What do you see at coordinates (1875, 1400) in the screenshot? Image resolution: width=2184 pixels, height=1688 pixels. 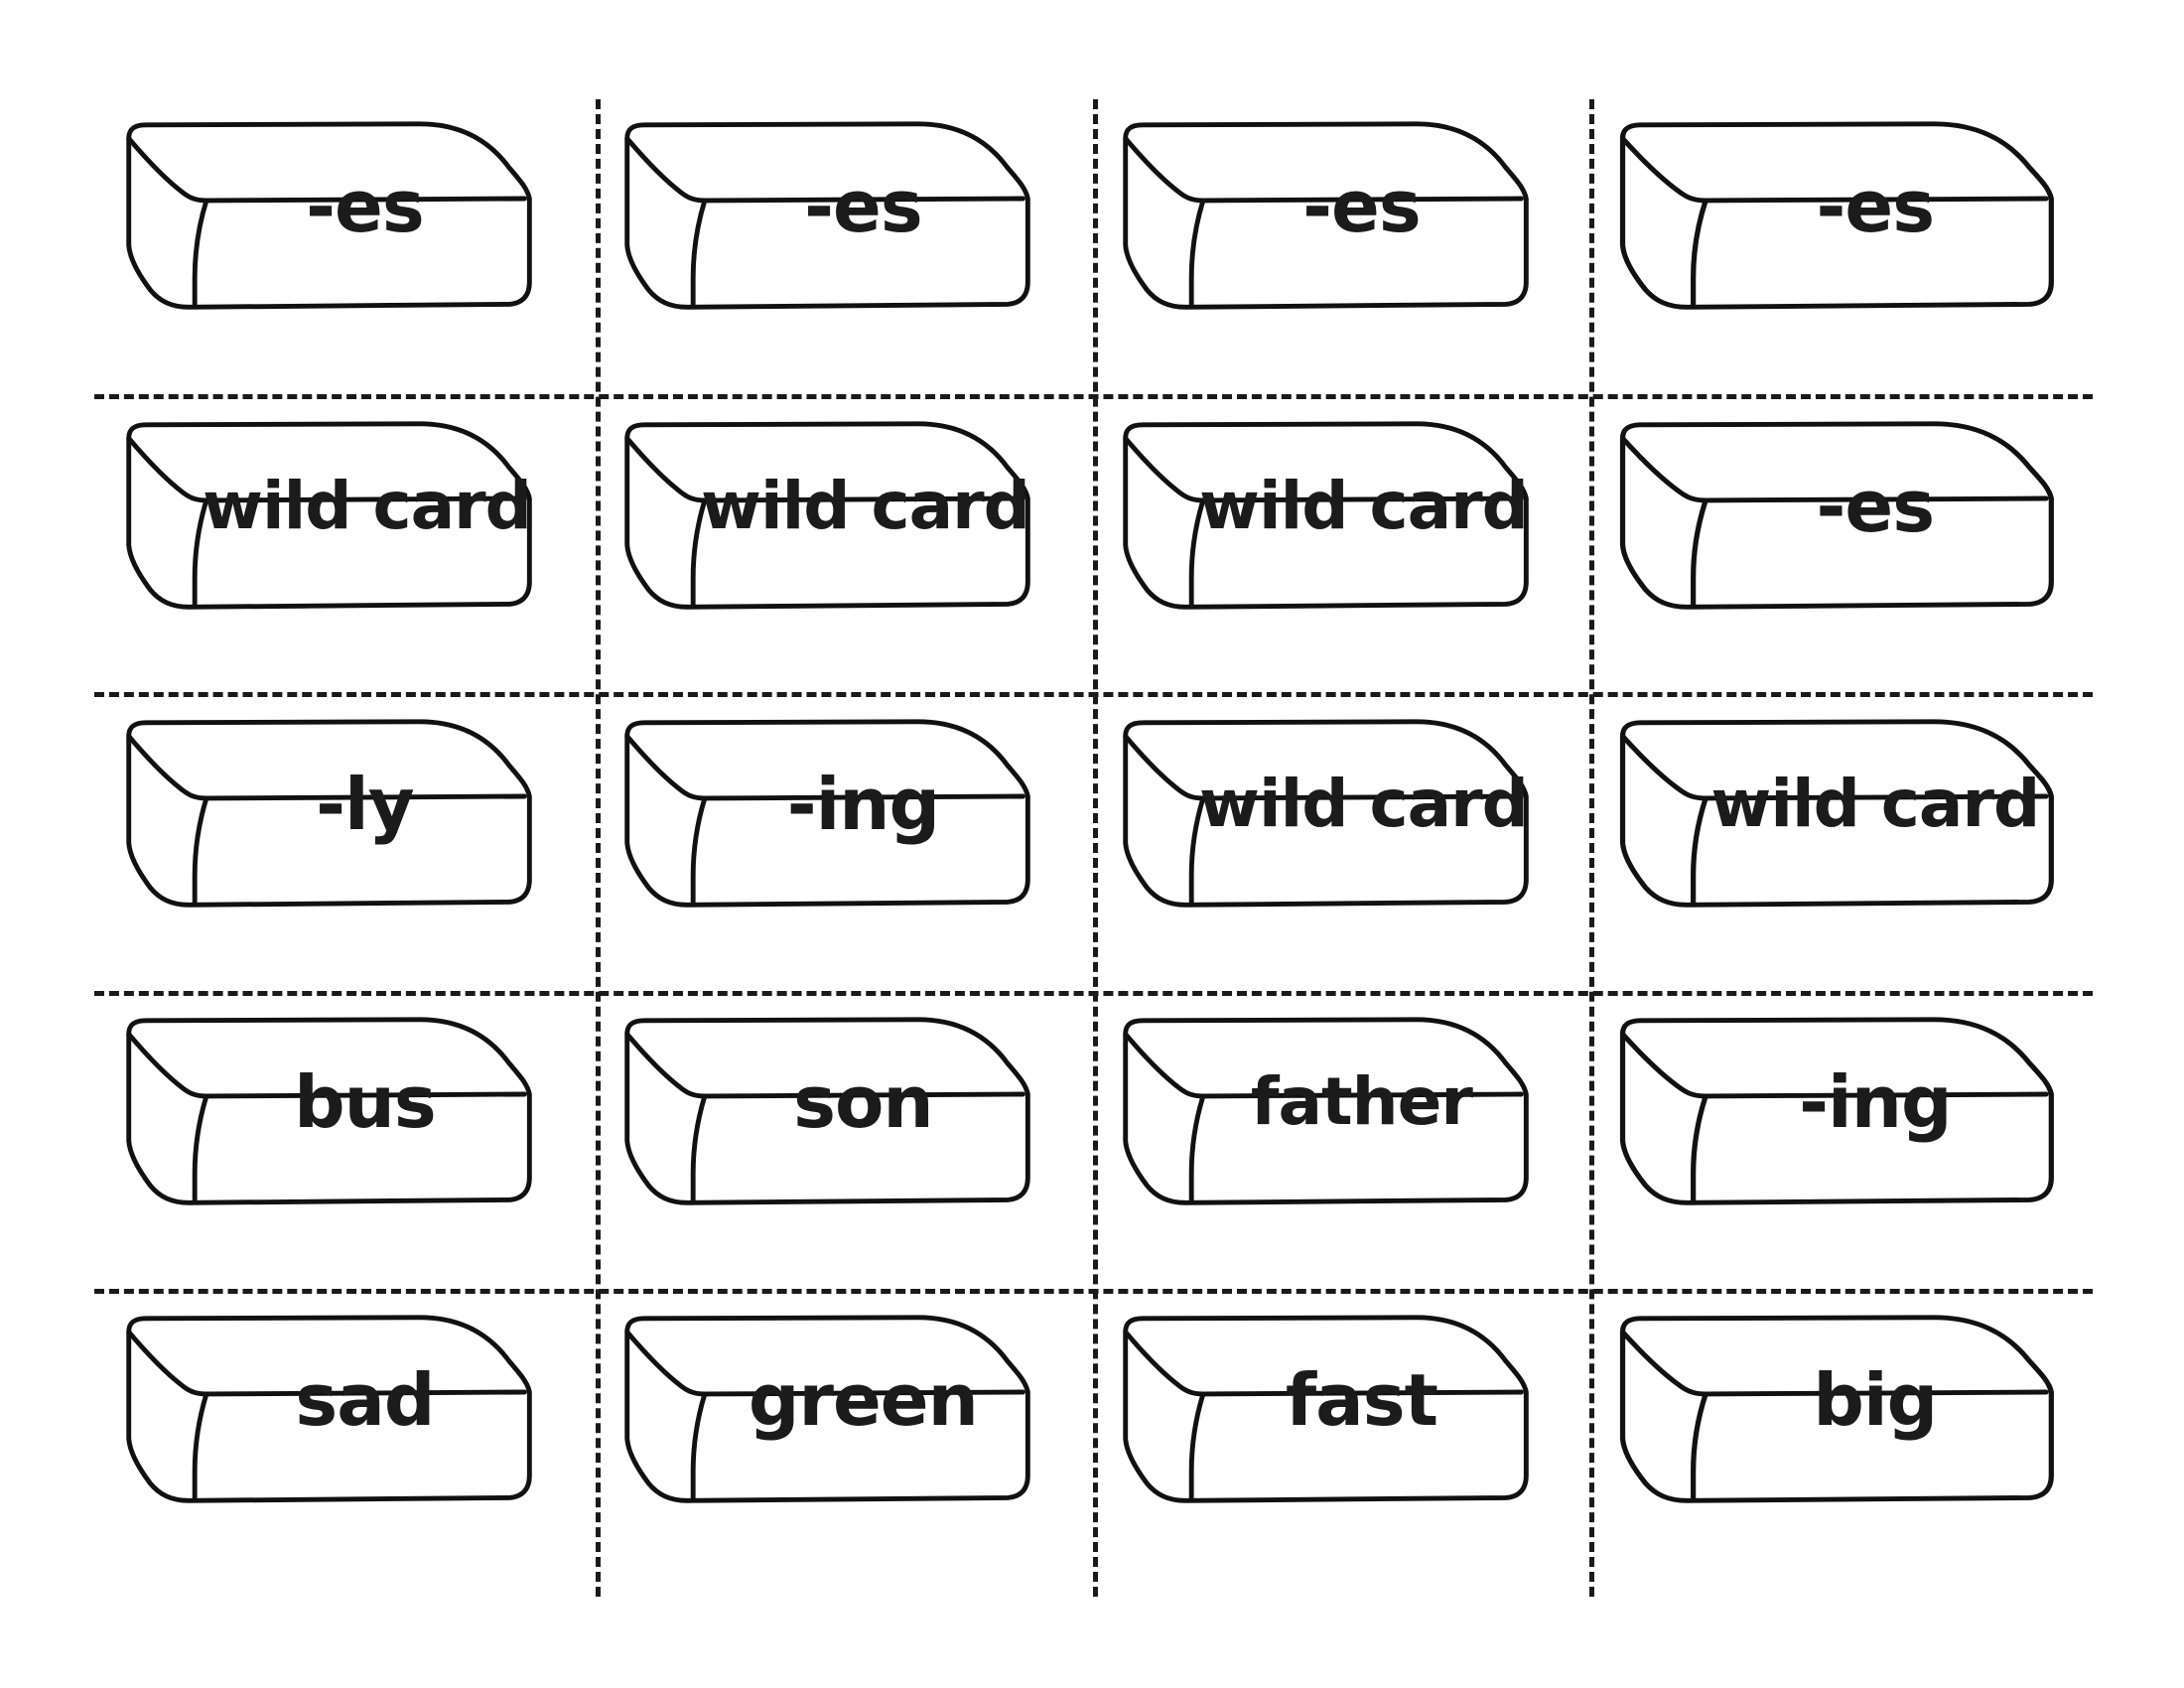 I see `block-label: big` at bounding box center [1875, 1400].